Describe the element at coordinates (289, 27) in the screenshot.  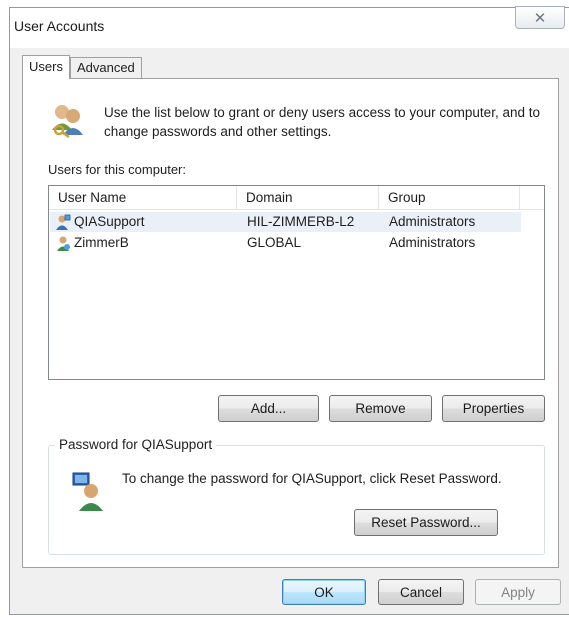
I see `title-bar: User Accounts ✕` at that location.